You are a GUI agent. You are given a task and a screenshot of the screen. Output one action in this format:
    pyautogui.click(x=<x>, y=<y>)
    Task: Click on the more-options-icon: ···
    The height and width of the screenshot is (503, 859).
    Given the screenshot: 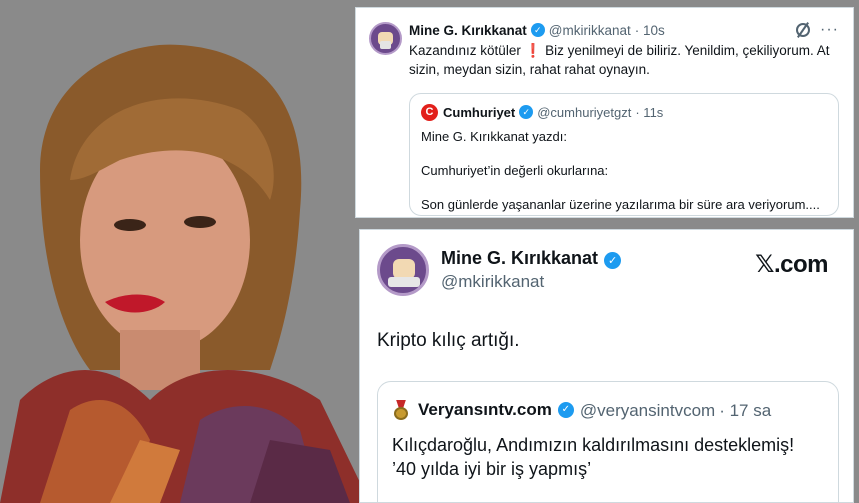 What is the action you would take?
    pyautogui.click(x=829, y=30)
    